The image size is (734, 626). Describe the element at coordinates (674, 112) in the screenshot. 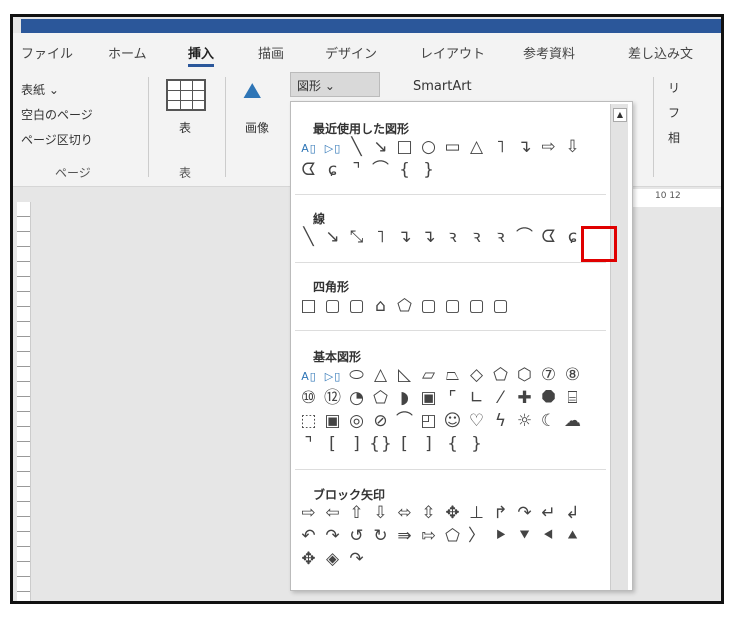

I see `bookmark-button: フ` at that location.